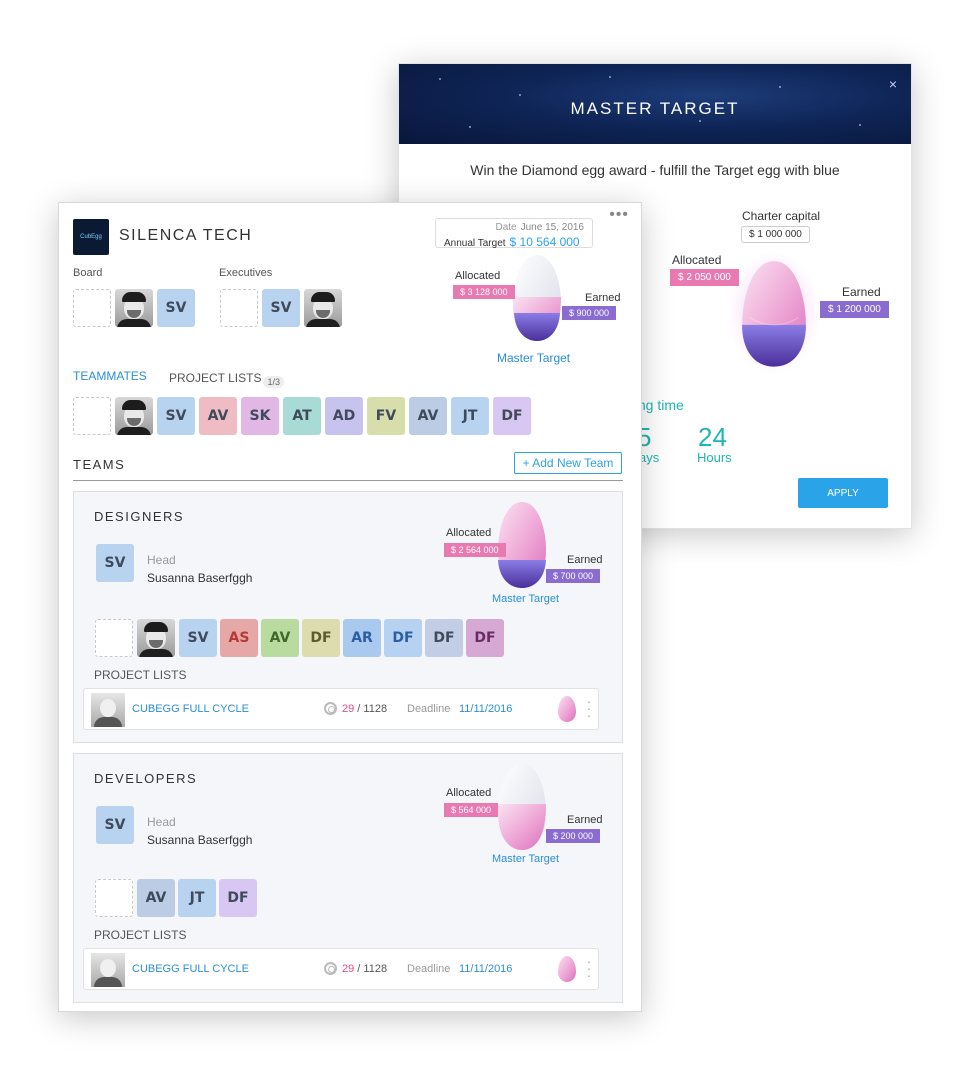  Describe the element at coordinates (478, 276) in the screenshot. I see `company-allocated-label: Allocated` at that location.